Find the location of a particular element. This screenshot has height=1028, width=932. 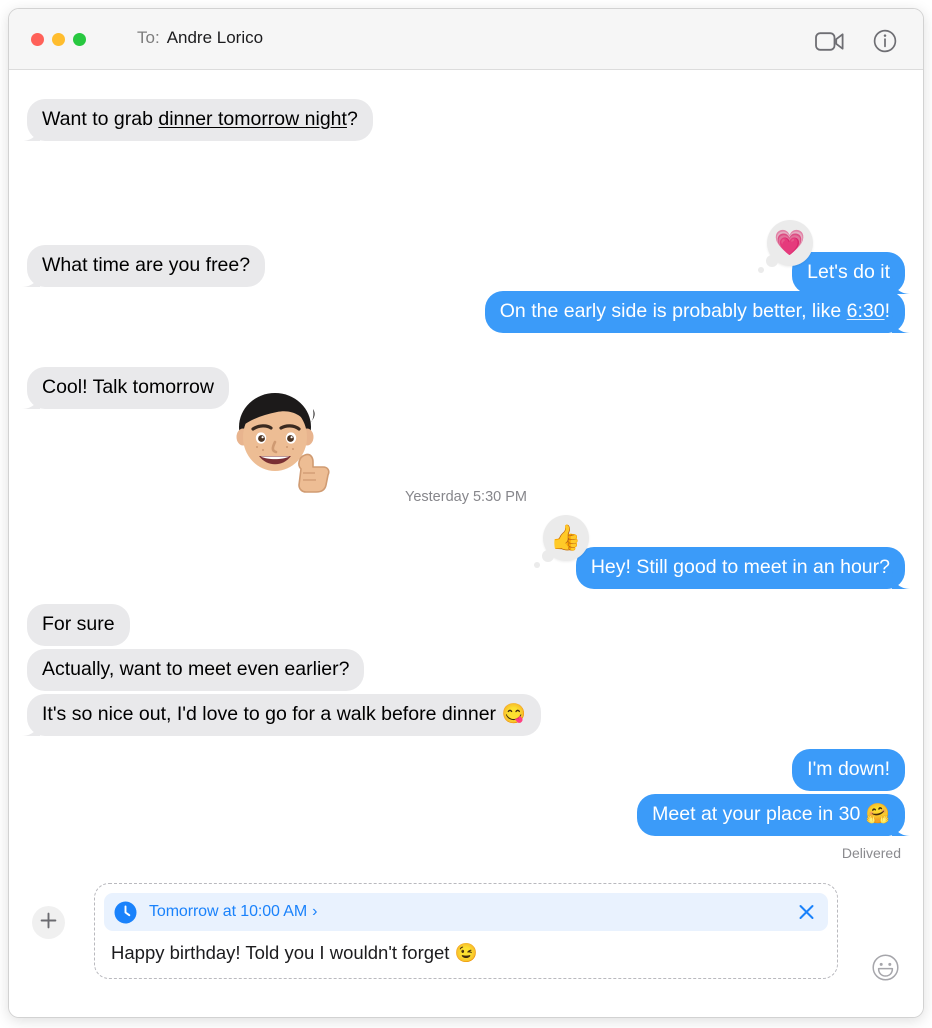

to-label: To: is located at coordinates (148, 37).